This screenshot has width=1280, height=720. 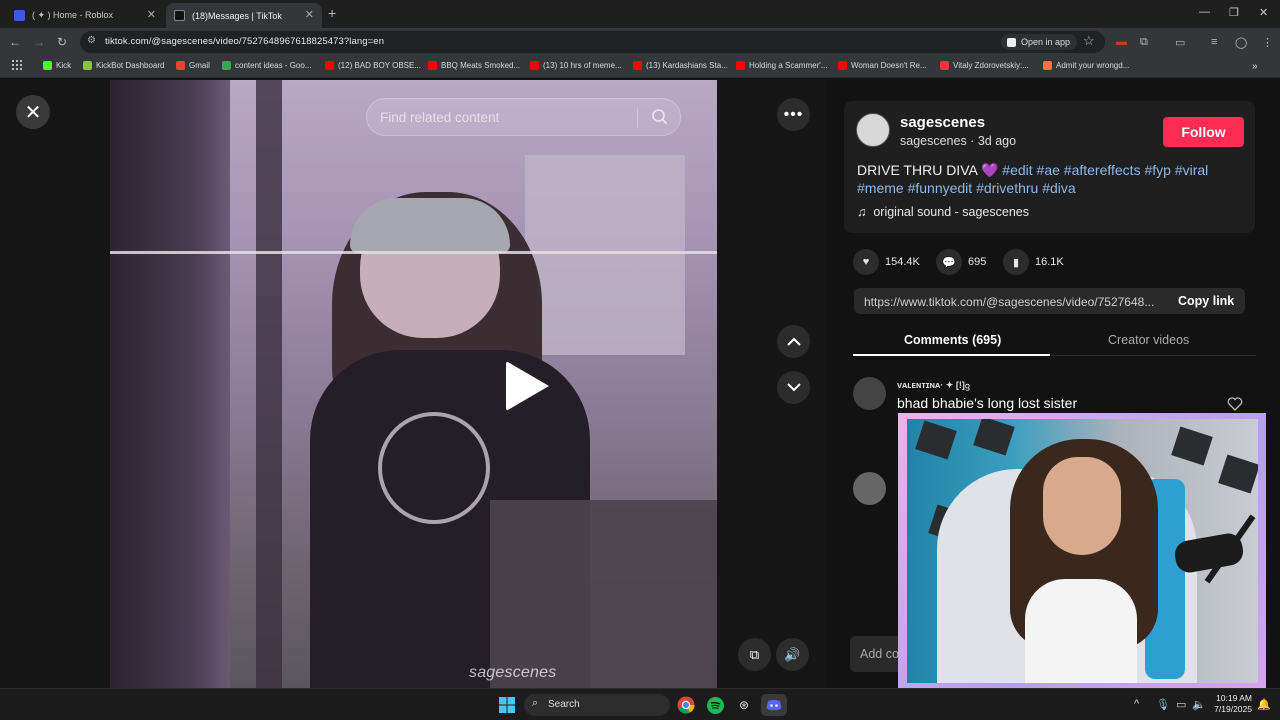 What do you see at coordinates (1033, 262) in the screenshot?
I see `save-button: ▮ 16.1K` at bounding box center [1033, 262].